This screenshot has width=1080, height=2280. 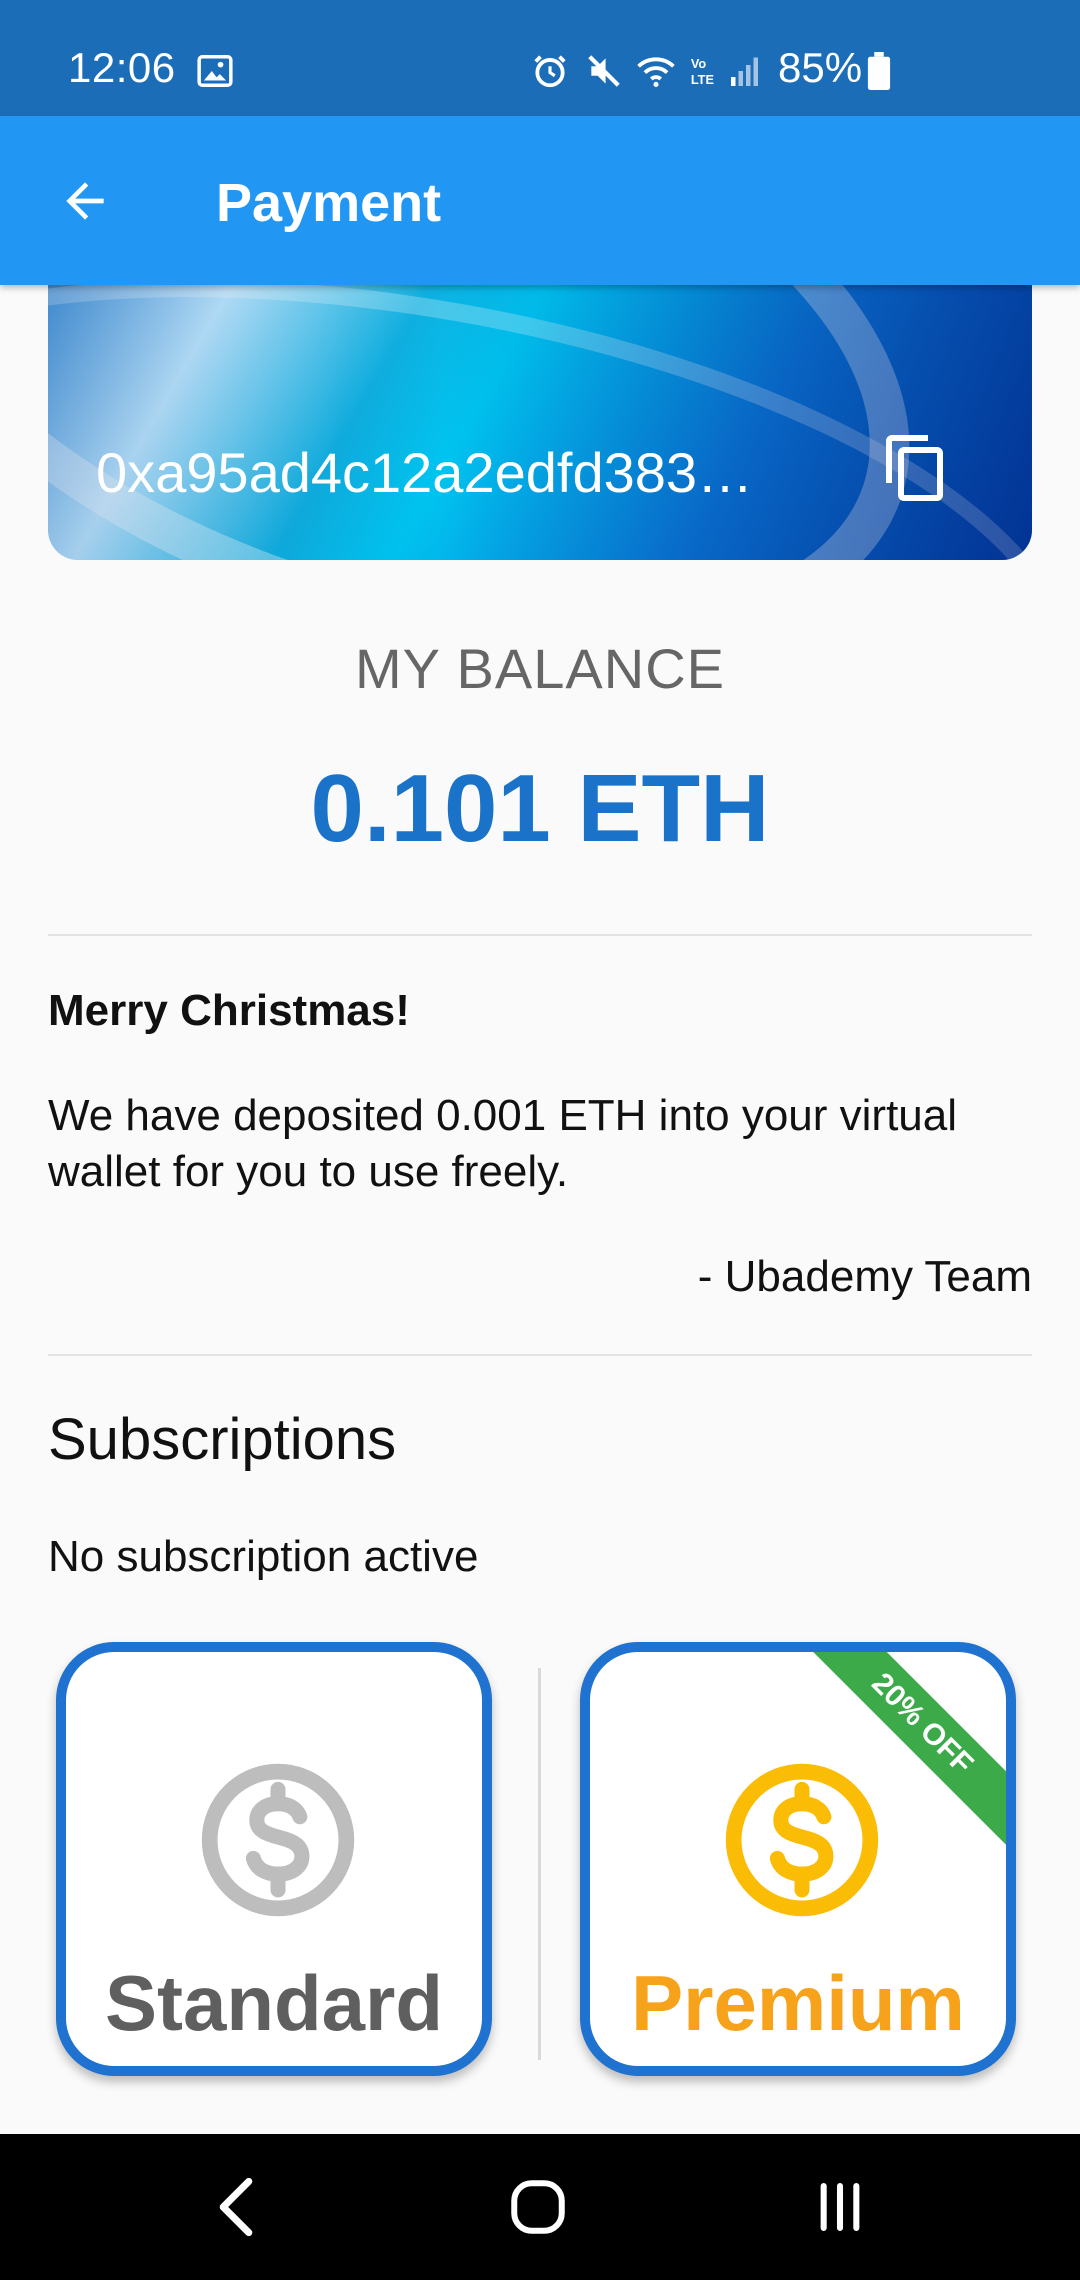 I want to click on page-title: Payment, so click(x=329, y=203).